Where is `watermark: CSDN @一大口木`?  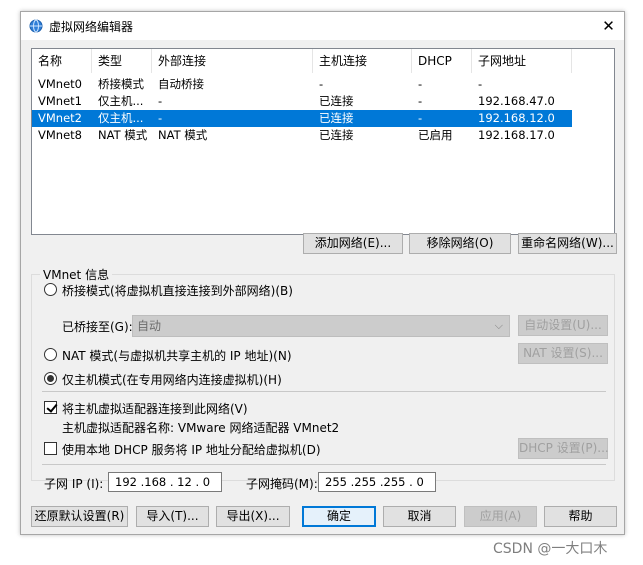 watermark: CSDN @一大口木 is located at coordinates (550, 549).